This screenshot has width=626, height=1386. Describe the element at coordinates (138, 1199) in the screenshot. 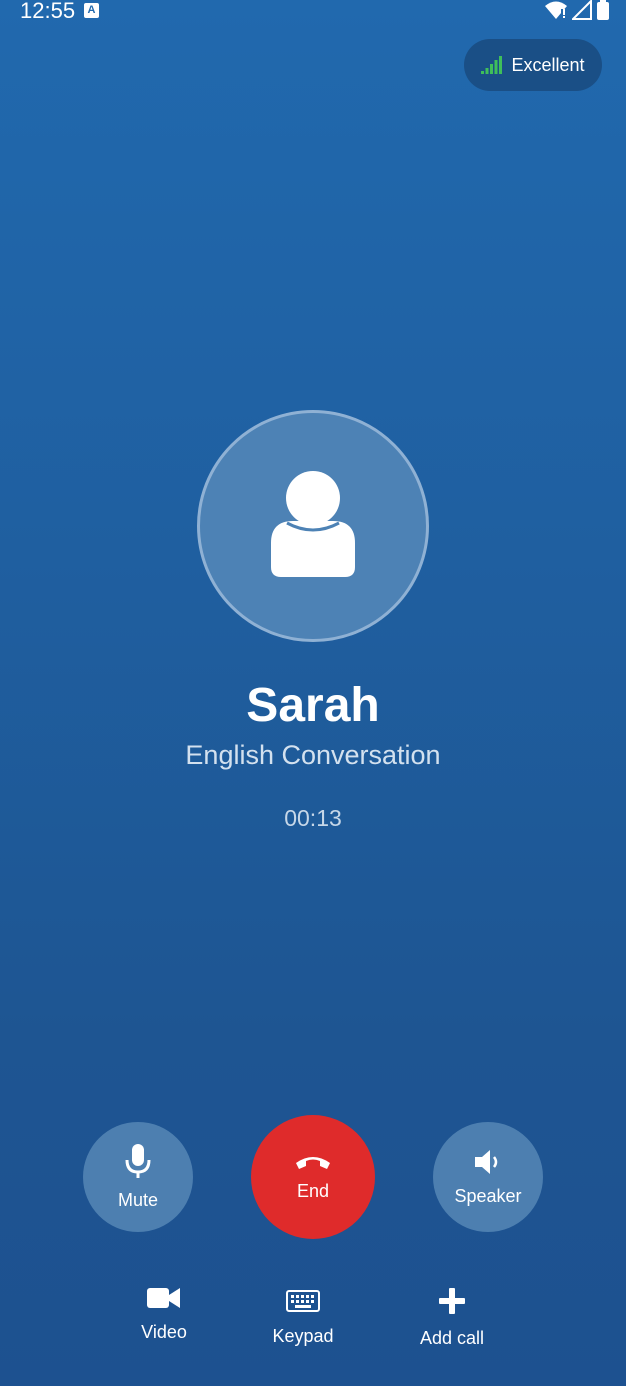

I see `mute-label: Mute` at that location.